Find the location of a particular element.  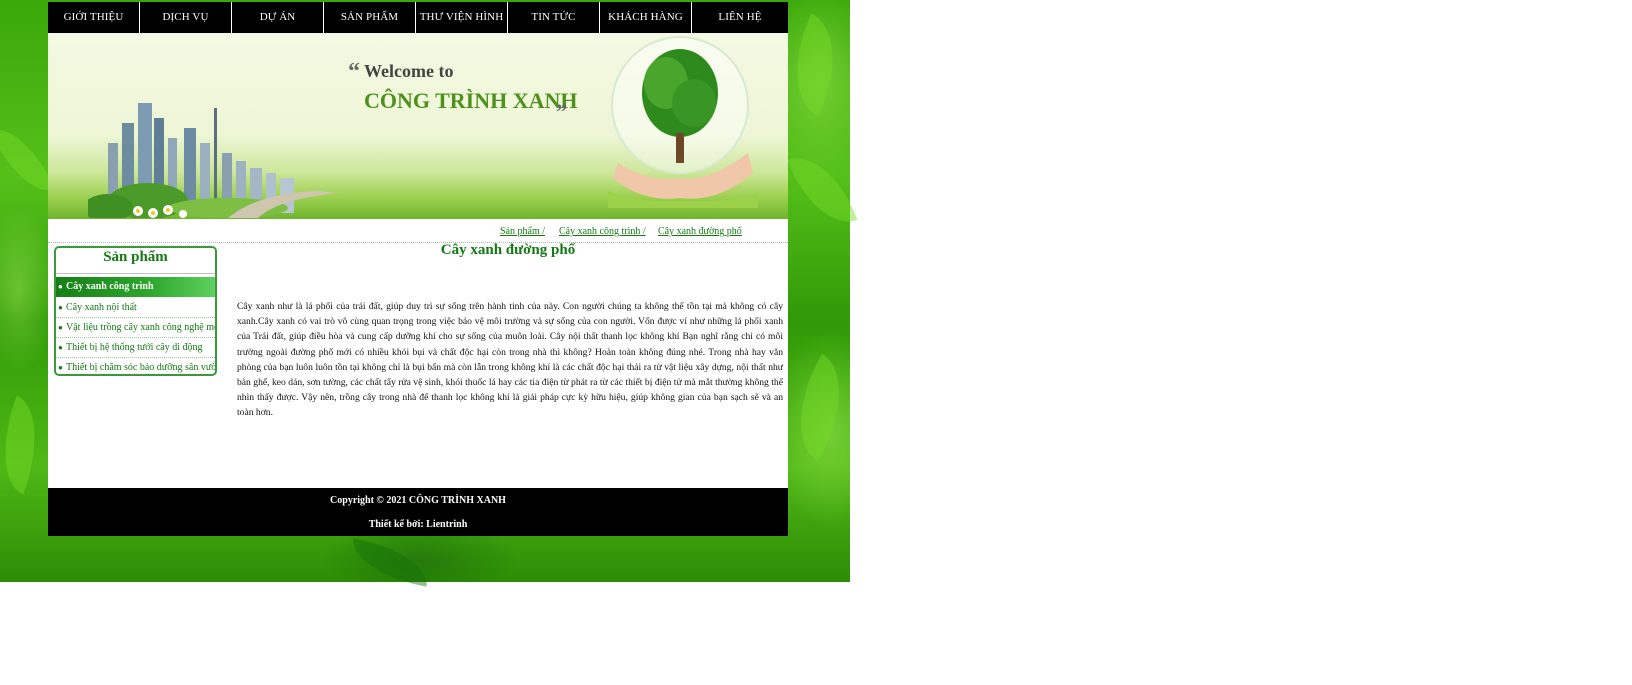

divider is located at coordinates (135, 273).